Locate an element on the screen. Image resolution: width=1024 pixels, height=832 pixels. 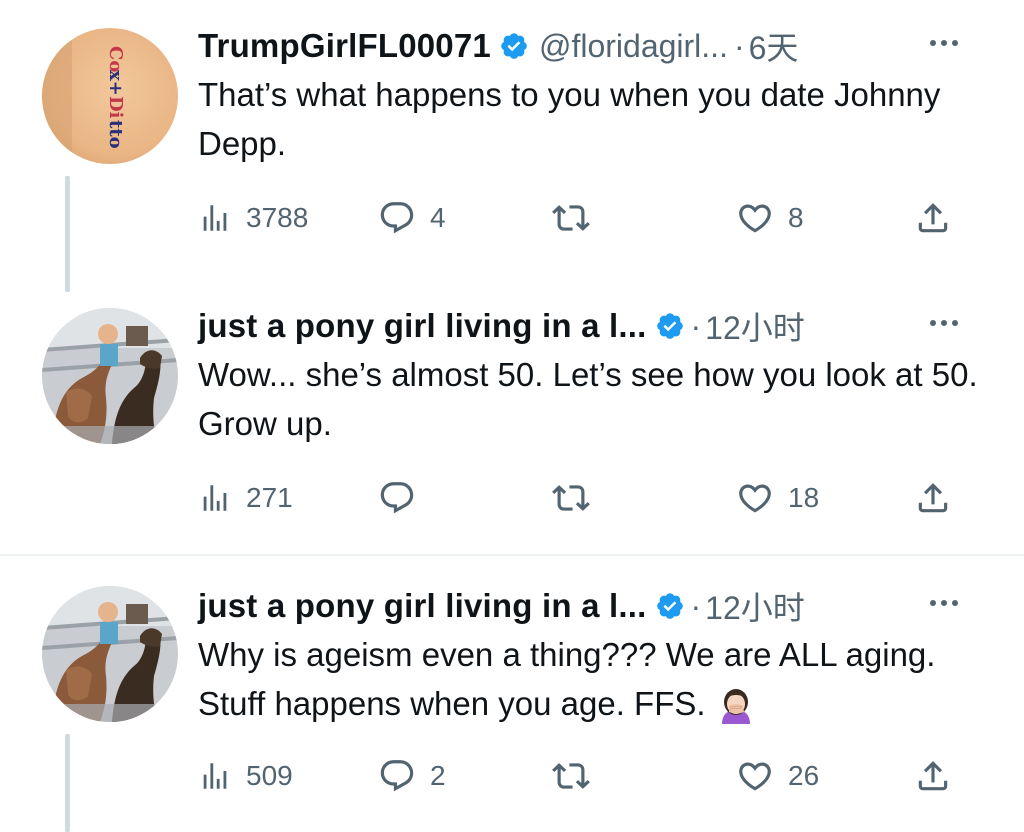
like-count: 18 is located at coordinates (804, 497).